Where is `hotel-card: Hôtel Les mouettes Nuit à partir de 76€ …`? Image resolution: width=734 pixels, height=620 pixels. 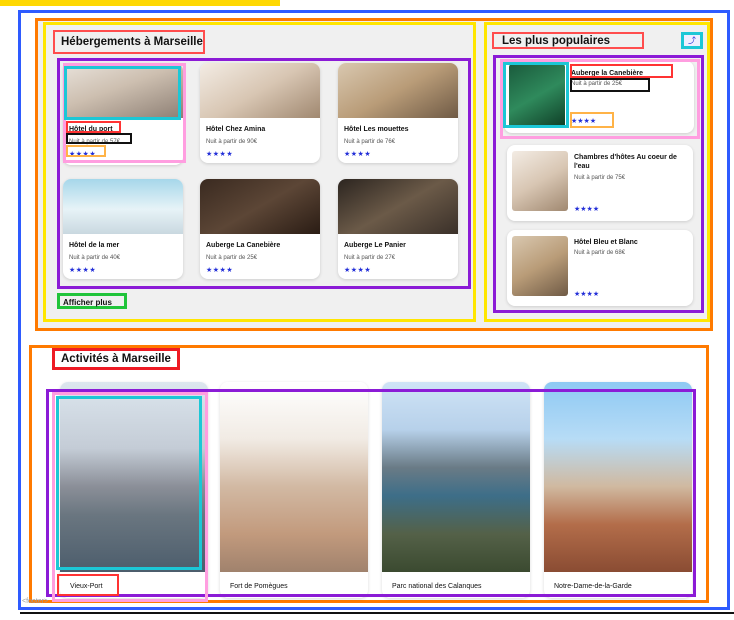
hotel-card: Hôtel Les mouettes Nuit à partir de 76€ … is located at coordinates (398, 113).